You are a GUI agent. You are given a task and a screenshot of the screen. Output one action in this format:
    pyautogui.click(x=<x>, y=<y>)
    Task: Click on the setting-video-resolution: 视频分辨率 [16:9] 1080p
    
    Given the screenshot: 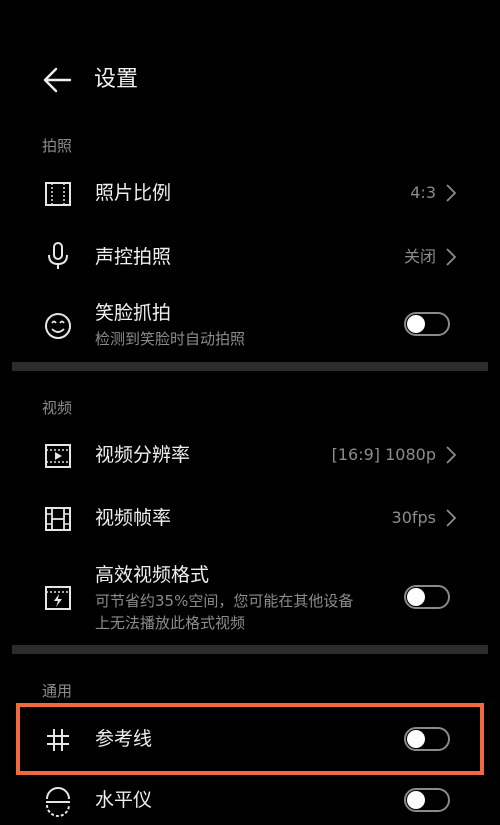 What is the action you would take?
    pyautogui.click(x=250, y=456)
    